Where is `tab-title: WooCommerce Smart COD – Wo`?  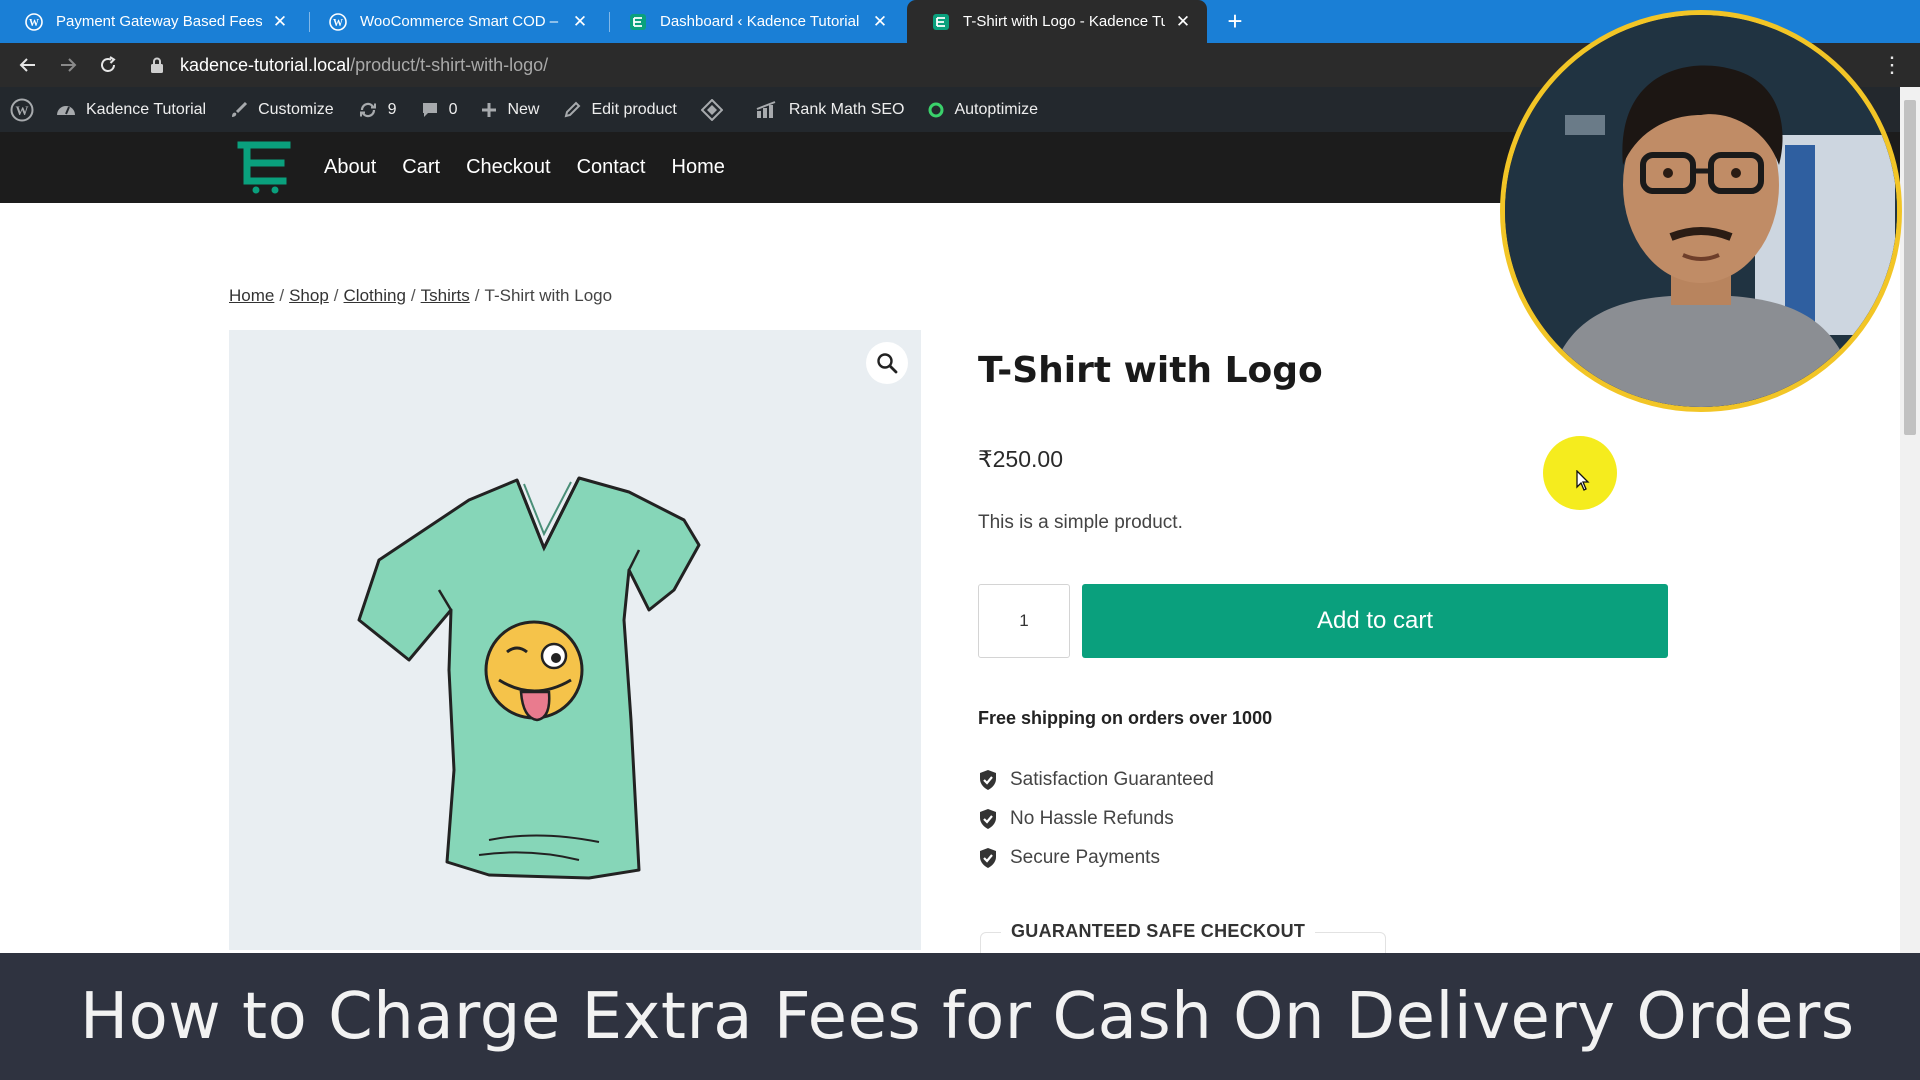
tab-title: WooCommerce Smart COD – Wo is located at coordinates (461, 21).